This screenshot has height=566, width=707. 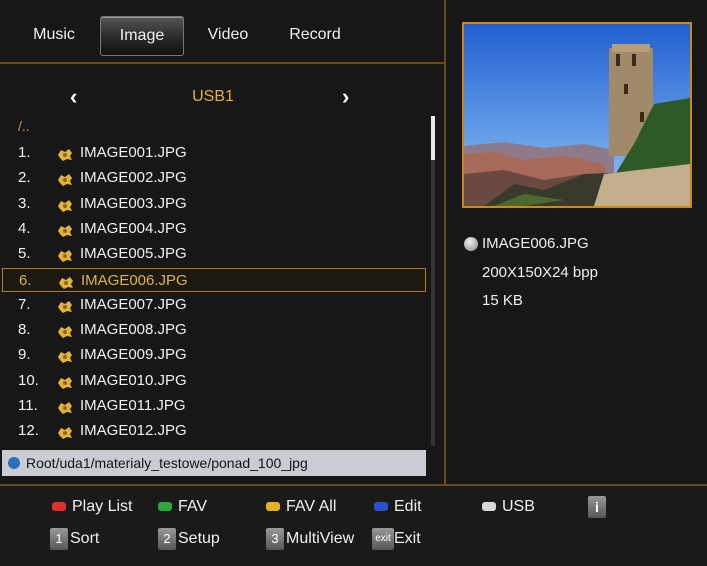 What do you see at coordinates (214, 406) in the screenshot?
I see `file-row: 11. IMAGE011.JPG` at bounding box center [214, 406].